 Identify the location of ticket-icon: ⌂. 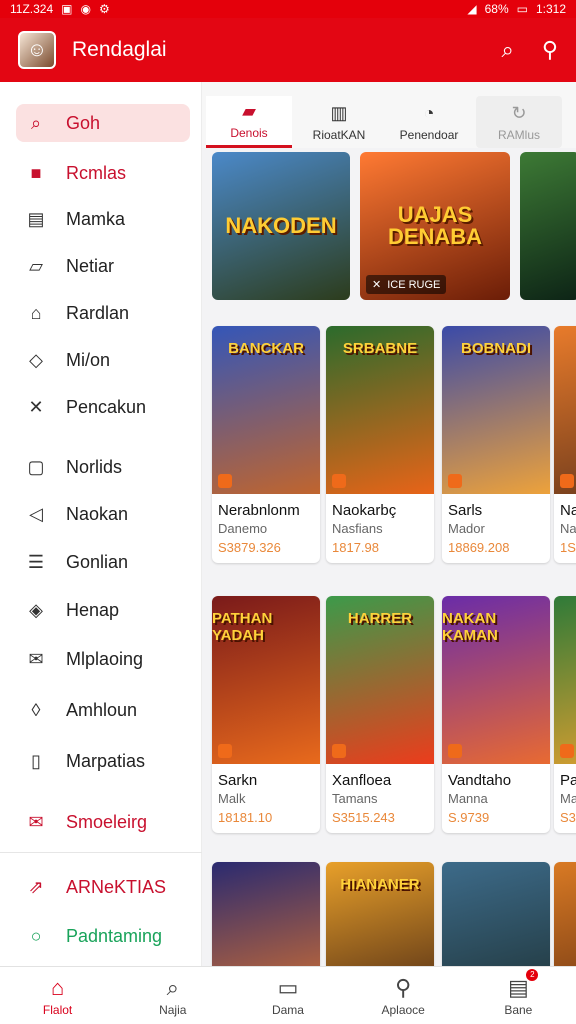
(36, 312).